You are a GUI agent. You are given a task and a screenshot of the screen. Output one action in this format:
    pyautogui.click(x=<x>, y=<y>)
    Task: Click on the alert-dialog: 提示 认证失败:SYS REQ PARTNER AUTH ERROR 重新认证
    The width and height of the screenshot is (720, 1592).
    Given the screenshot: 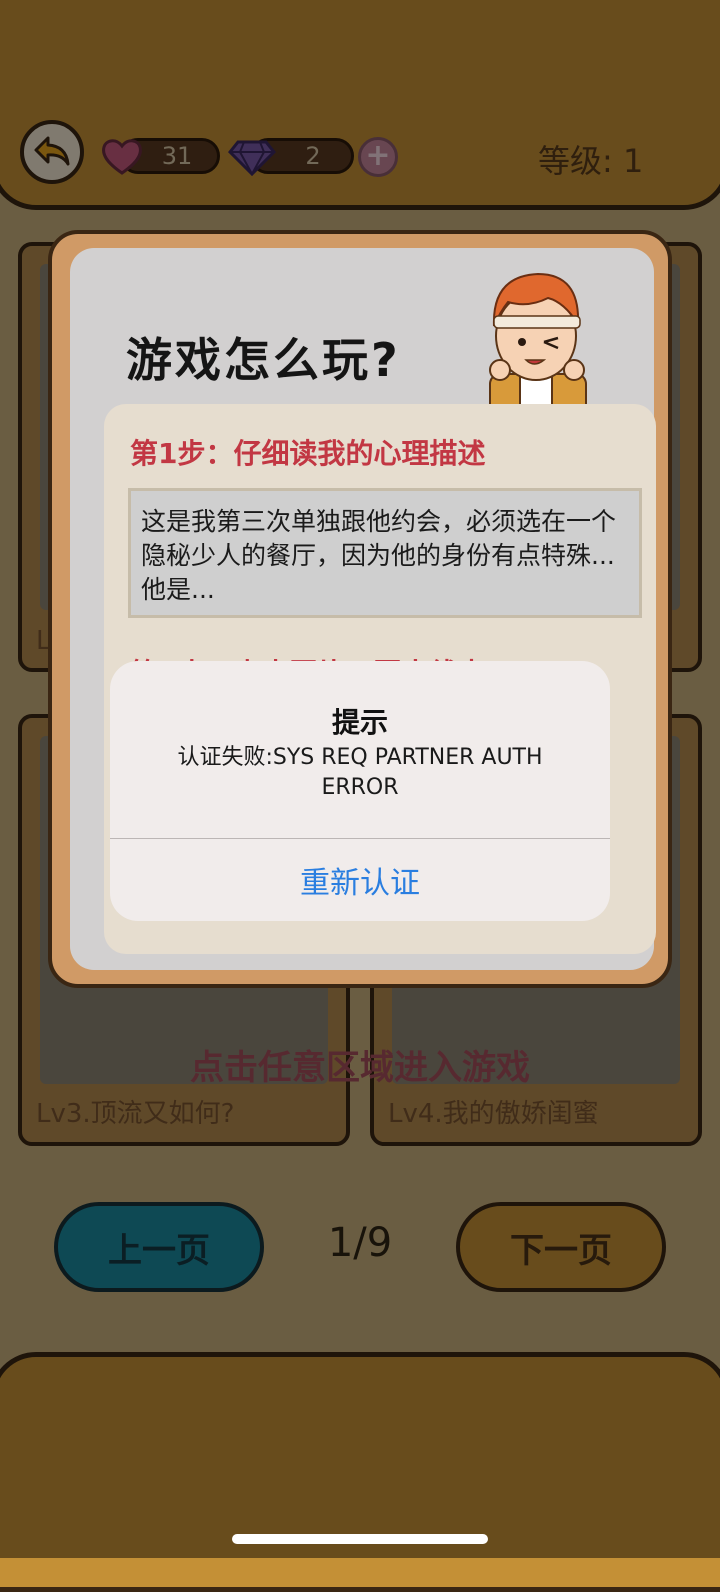 What is the action you would take?
    pyautogui.click(x=360, y=791)
    